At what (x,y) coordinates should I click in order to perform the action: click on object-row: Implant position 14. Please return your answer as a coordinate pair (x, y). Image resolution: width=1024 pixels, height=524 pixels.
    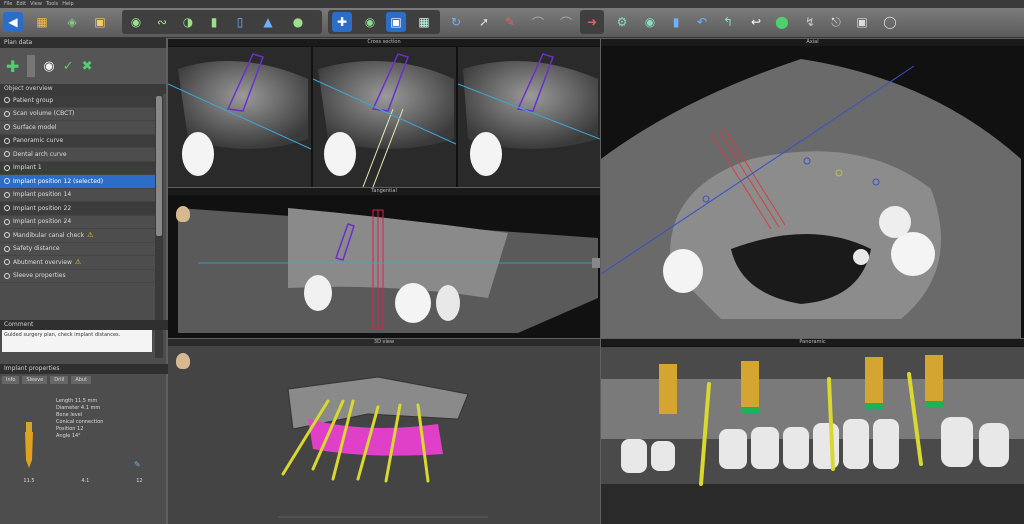
    Looking at the image, I should click on (78, 195).